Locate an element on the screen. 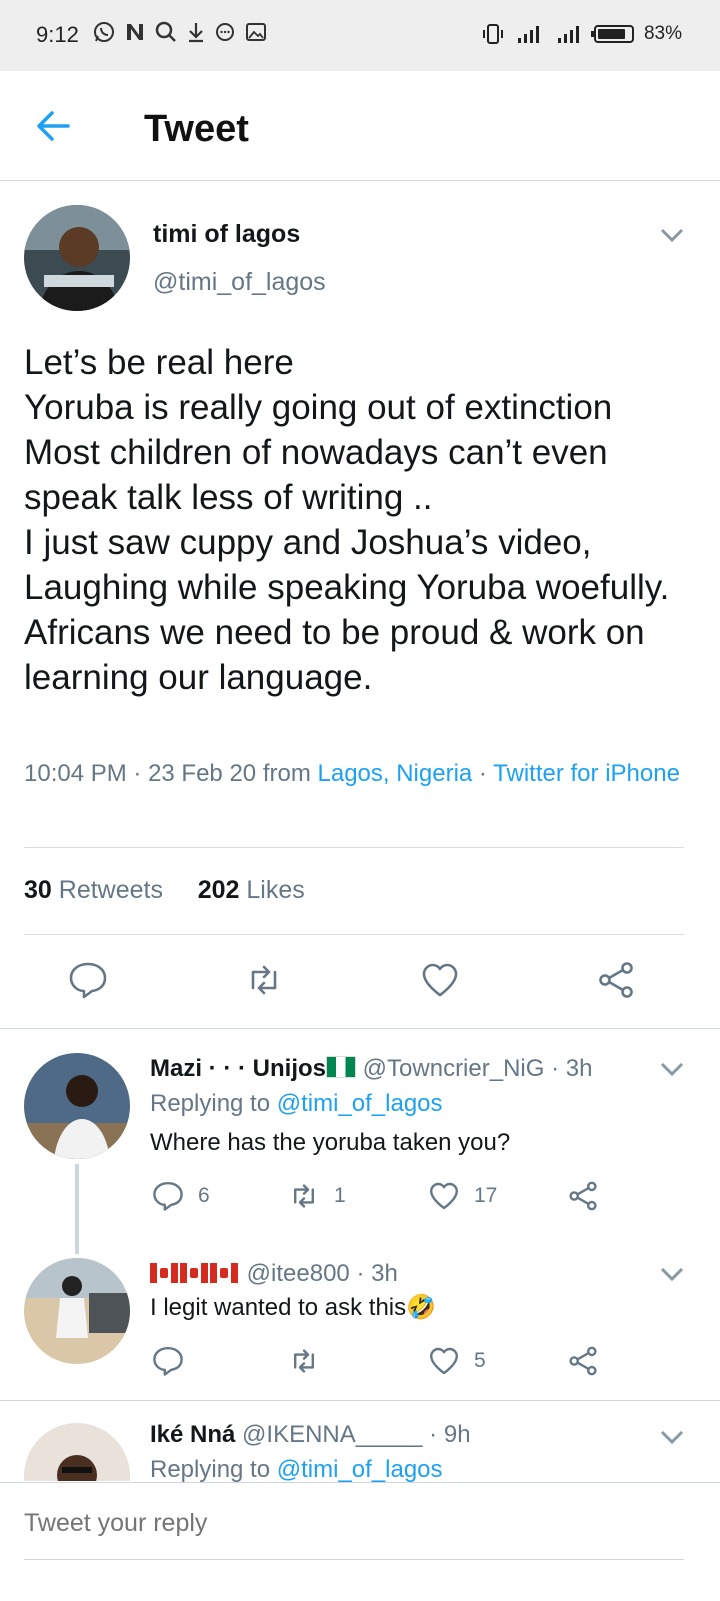  from-label: from is located at coordinates (286, 773).